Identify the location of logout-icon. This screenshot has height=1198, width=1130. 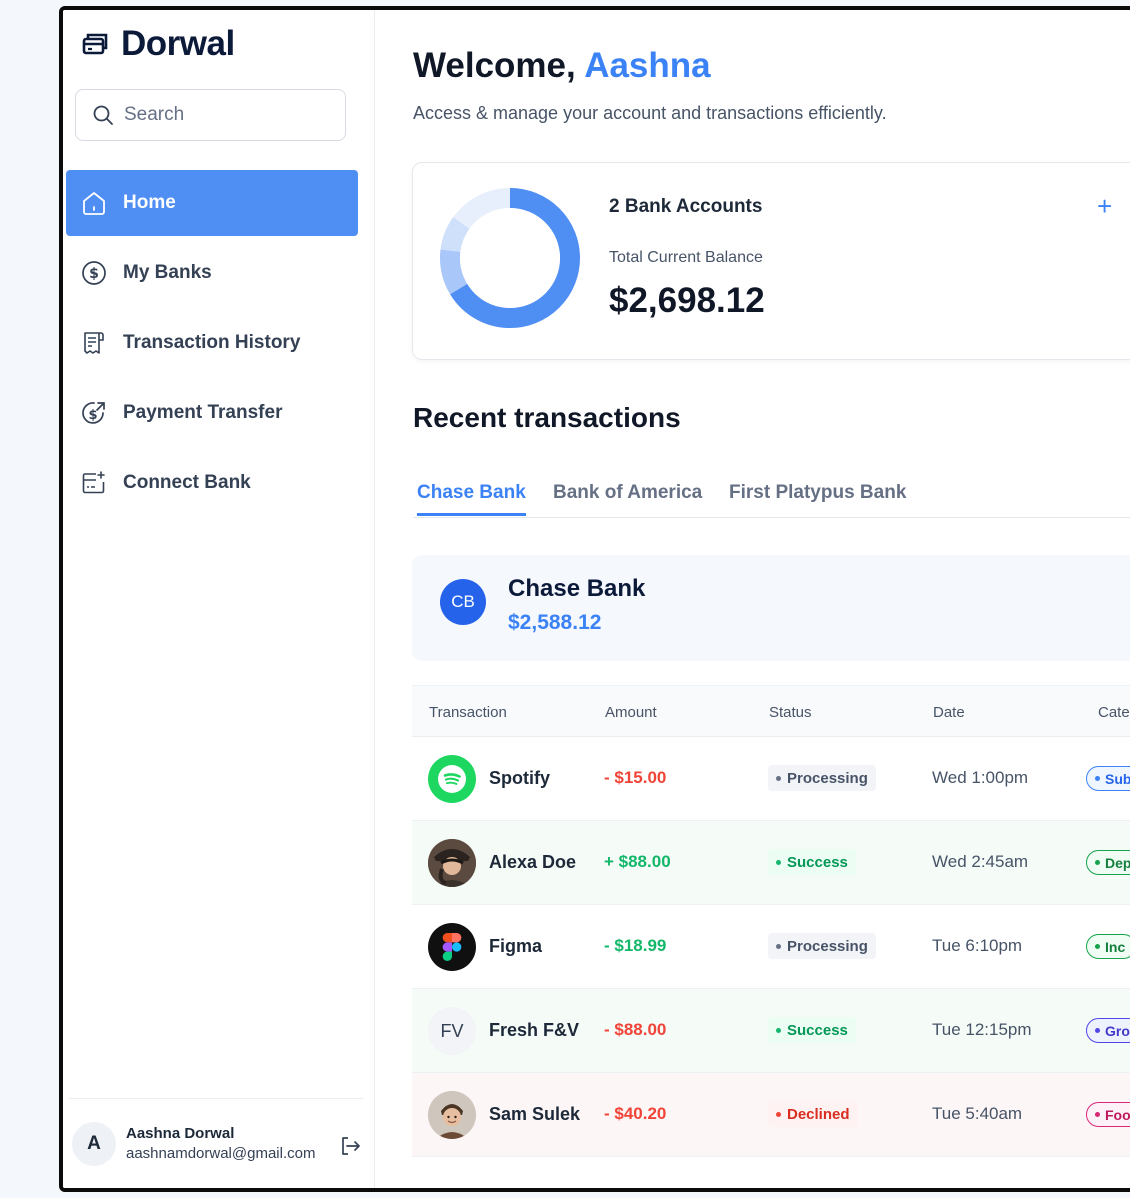
(350, 1146).